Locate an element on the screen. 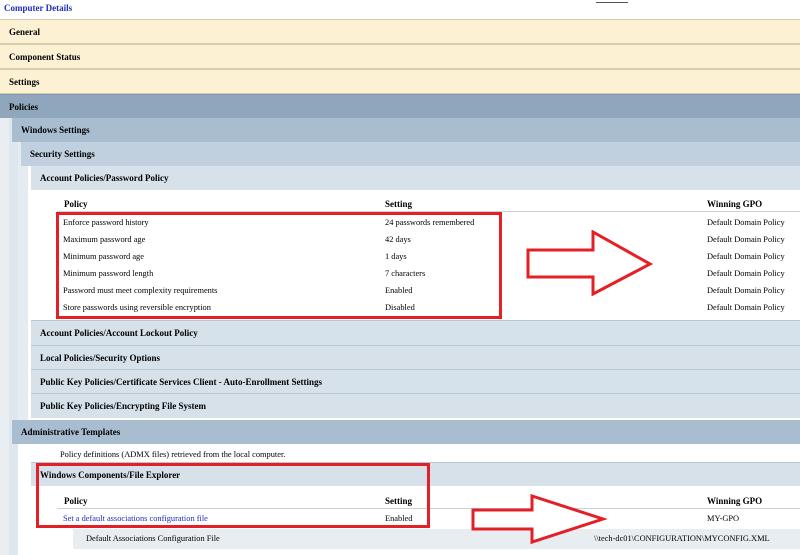 This screenshot has height=555, width=800. hide-link-fragment is located at coordinates (612, 1).